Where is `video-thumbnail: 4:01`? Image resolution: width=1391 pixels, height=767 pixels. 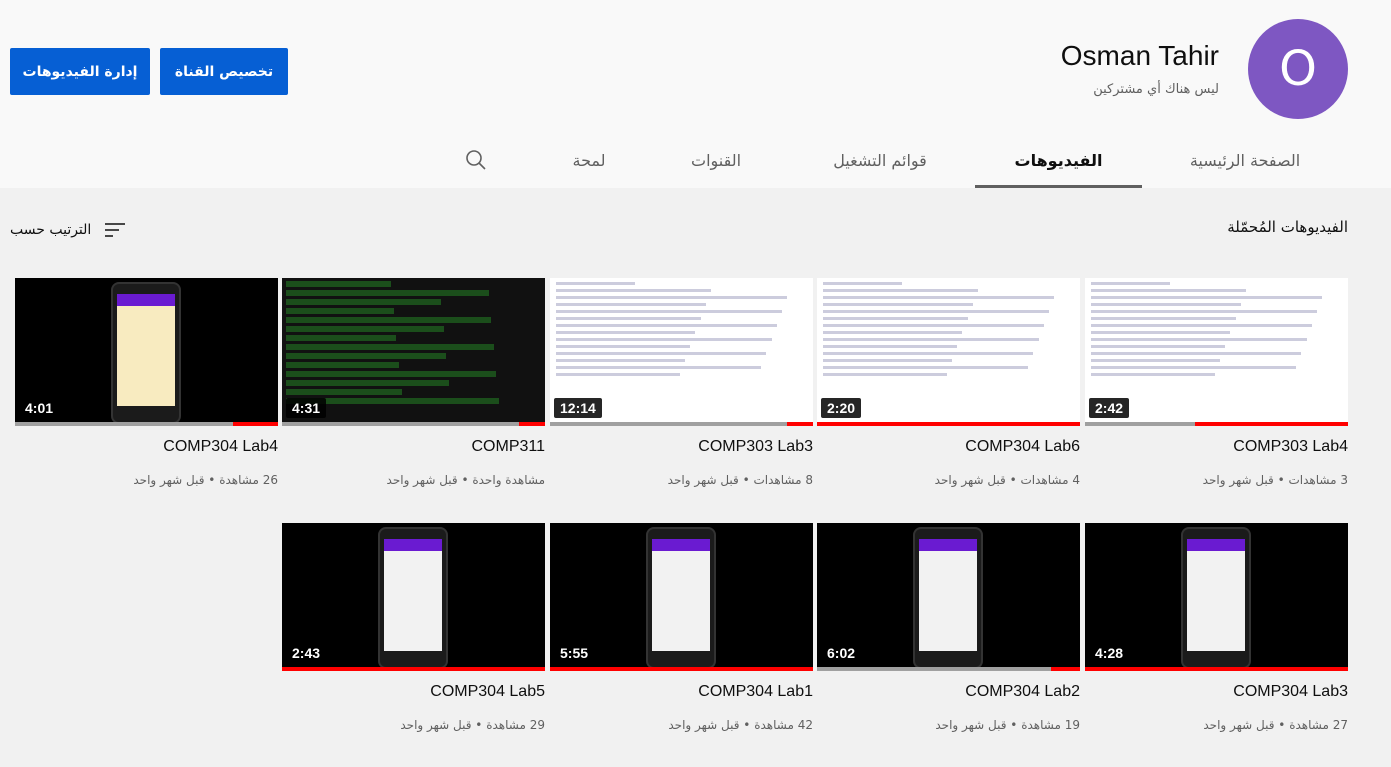 video-thumbnail: 4:01 is located at coordinates (146, 352).